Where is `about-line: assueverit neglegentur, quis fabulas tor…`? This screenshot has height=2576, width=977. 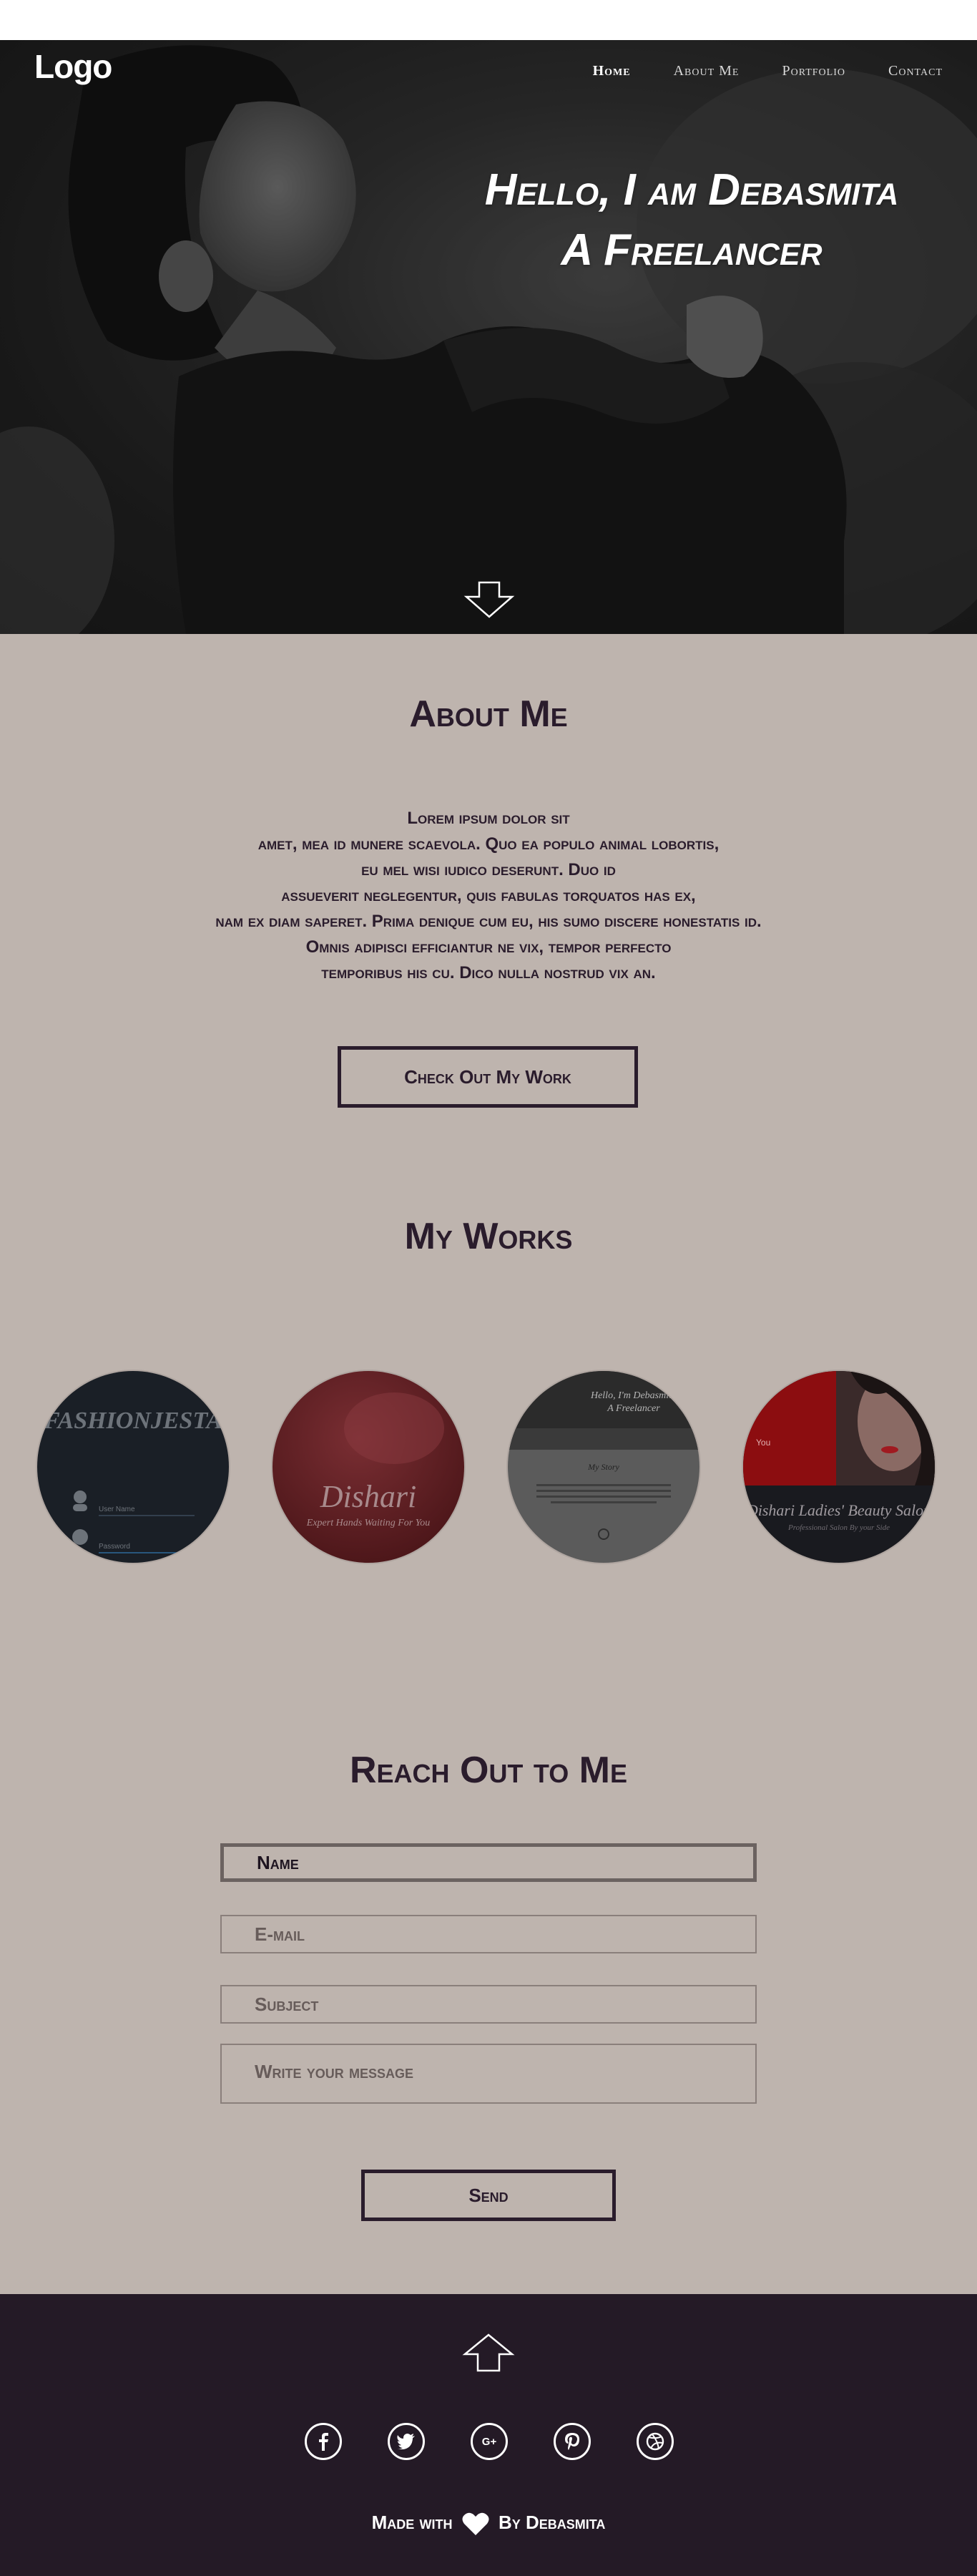
about-line: assueverit neglegentur, quis fabulas tor… is located at coordinates (488, 895).